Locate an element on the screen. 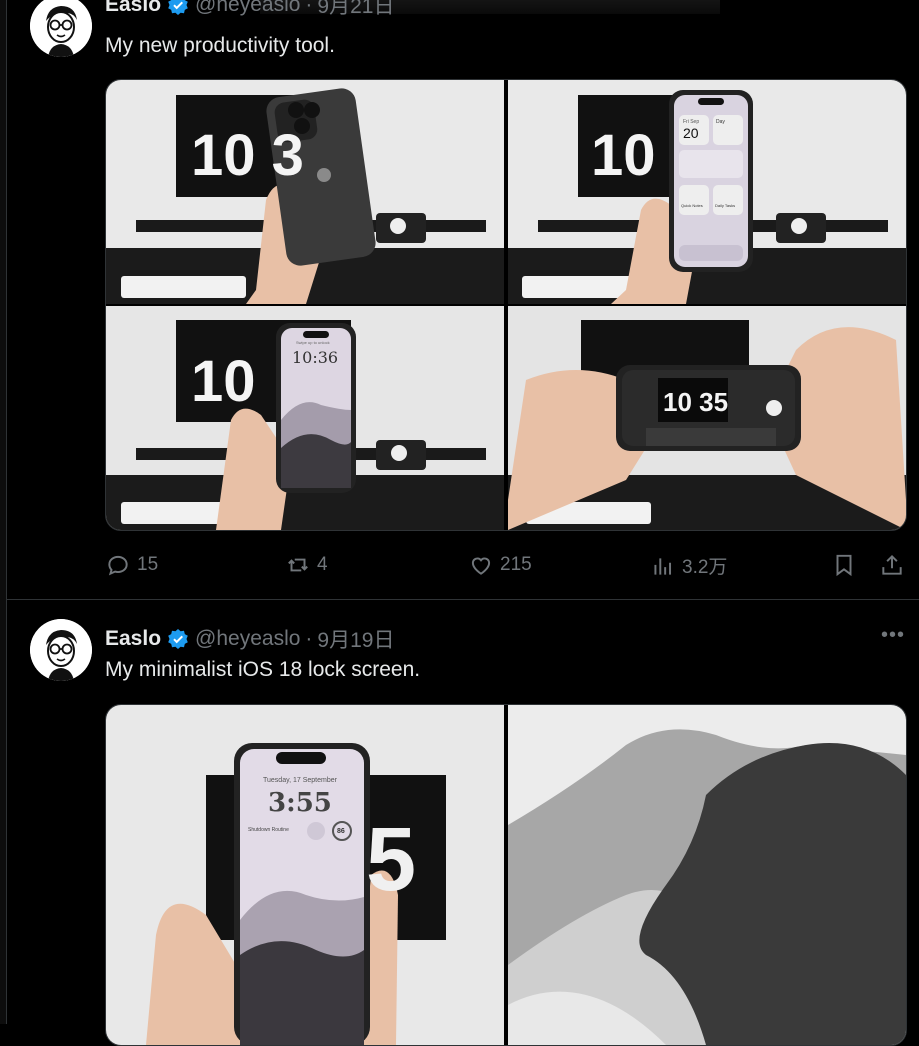 The height and width of the screenshot is (1046, 919). heart-icon is located at coordinates (481, 566).